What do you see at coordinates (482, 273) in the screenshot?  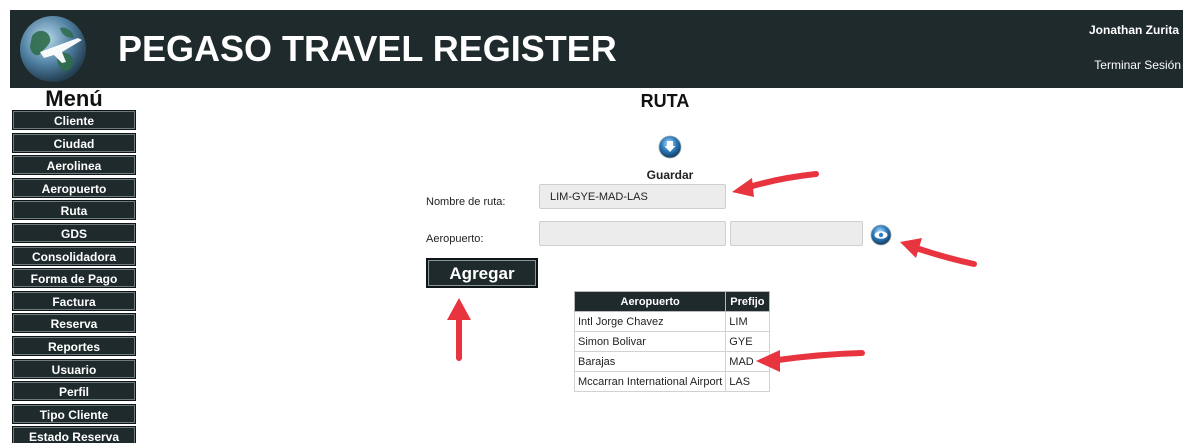 I see `add-button: Agregar` at bounding box center [482, 273].